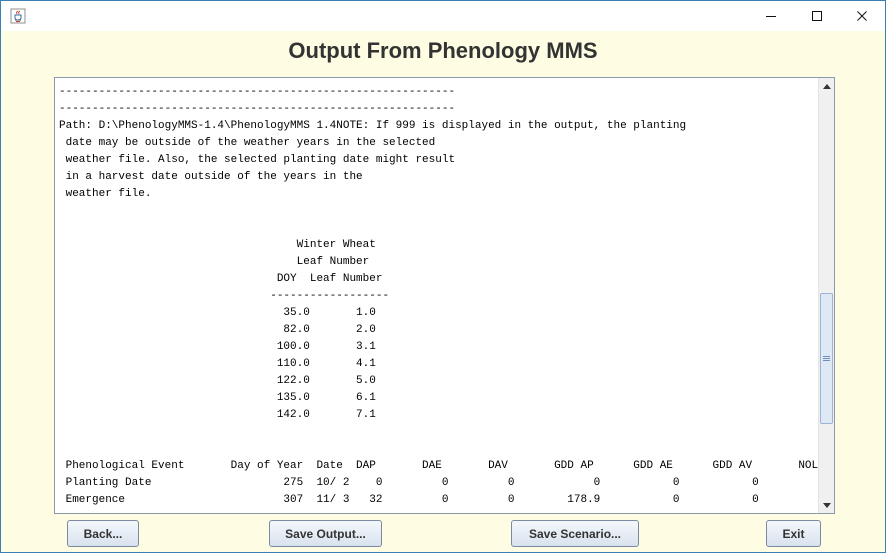  I want to click on scroll-thumb, so click(826, 358).